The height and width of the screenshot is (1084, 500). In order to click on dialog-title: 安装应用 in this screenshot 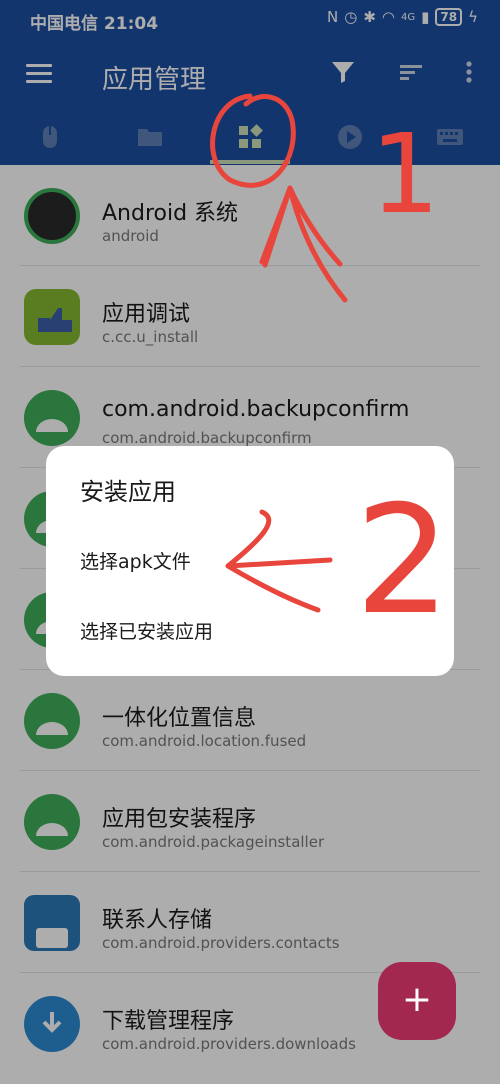, I will do `click(128, 492)`.